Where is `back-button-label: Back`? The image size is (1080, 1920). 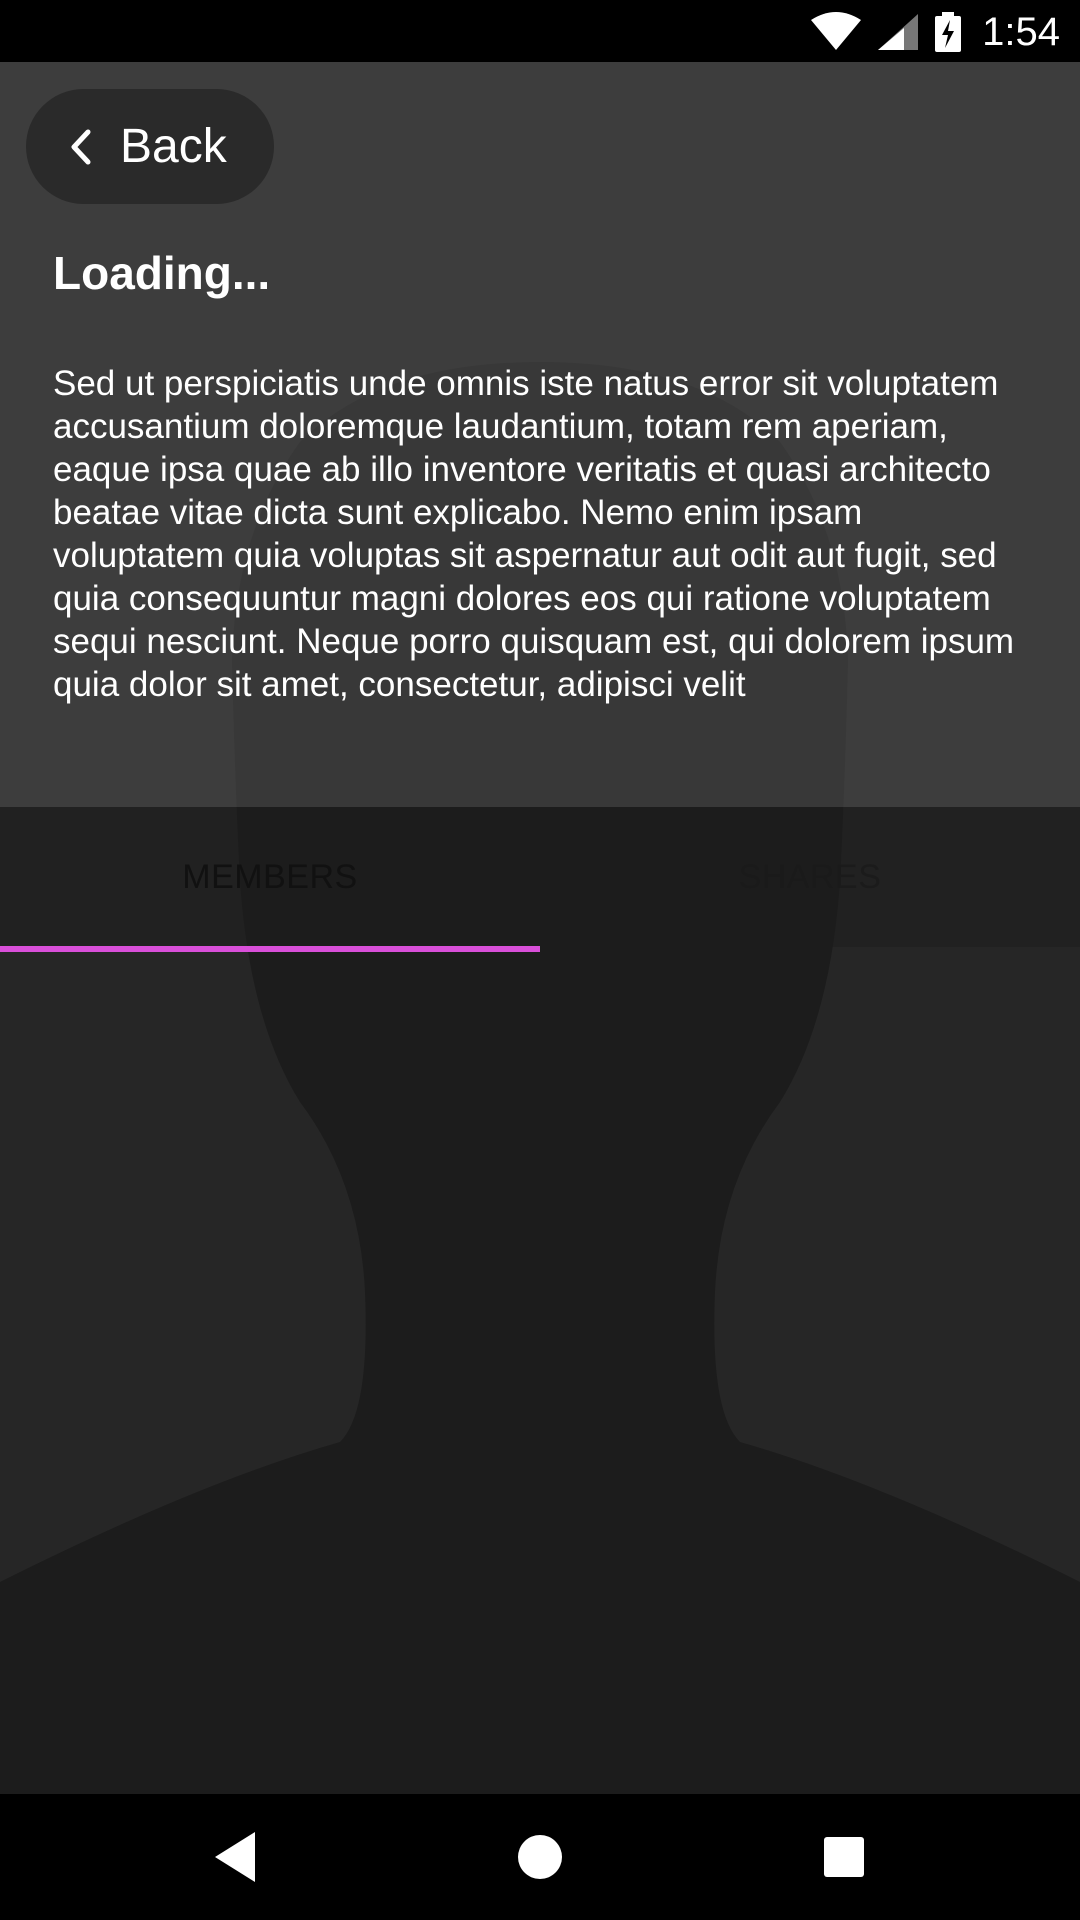 back-button-label: Back is located at coordinates (173, 146).